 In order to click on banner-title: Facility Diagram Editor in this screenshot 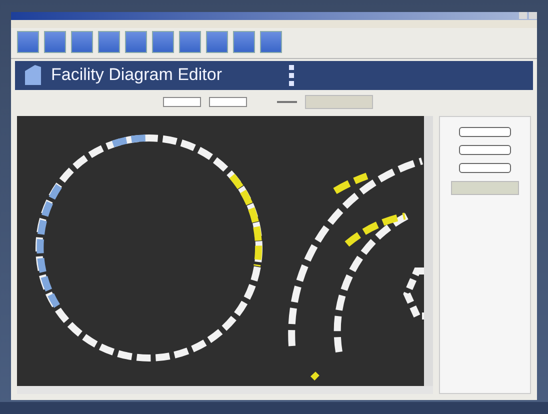, I will do `click(137, 75)`.